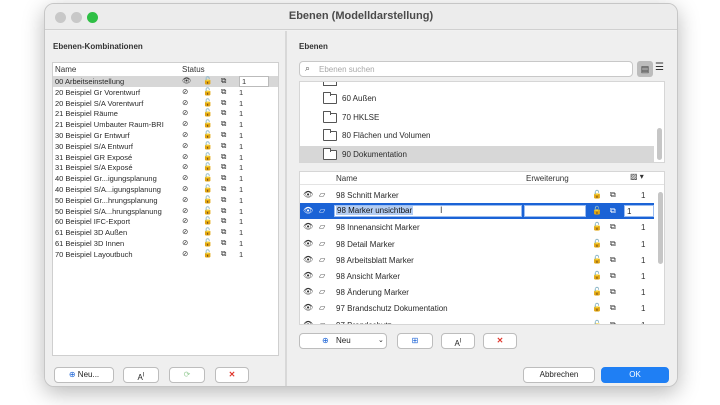  I want to click on combination-row: 40 Beispiel S/A...igungsplanung ⊘ 🔓 ⧉ 1, so click(165, 189).